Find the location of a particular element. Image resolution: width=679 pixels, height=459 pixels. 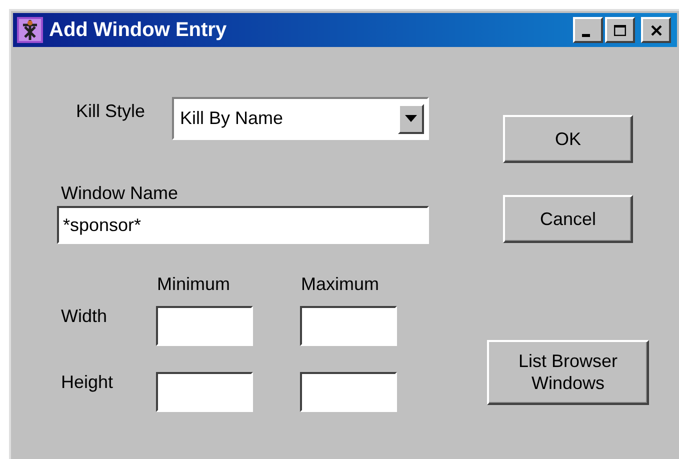

minimize-button is located at coordinates (588, 30).